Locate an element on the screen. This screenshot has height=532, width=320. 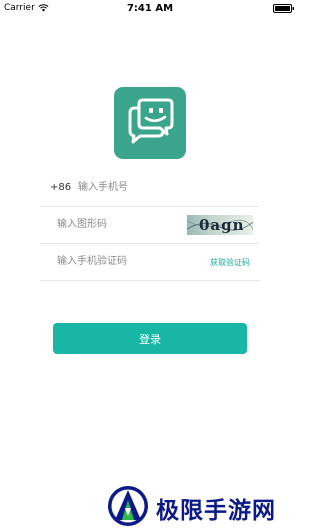
chat-bubbles-icon is located at coordinates (151, 121).